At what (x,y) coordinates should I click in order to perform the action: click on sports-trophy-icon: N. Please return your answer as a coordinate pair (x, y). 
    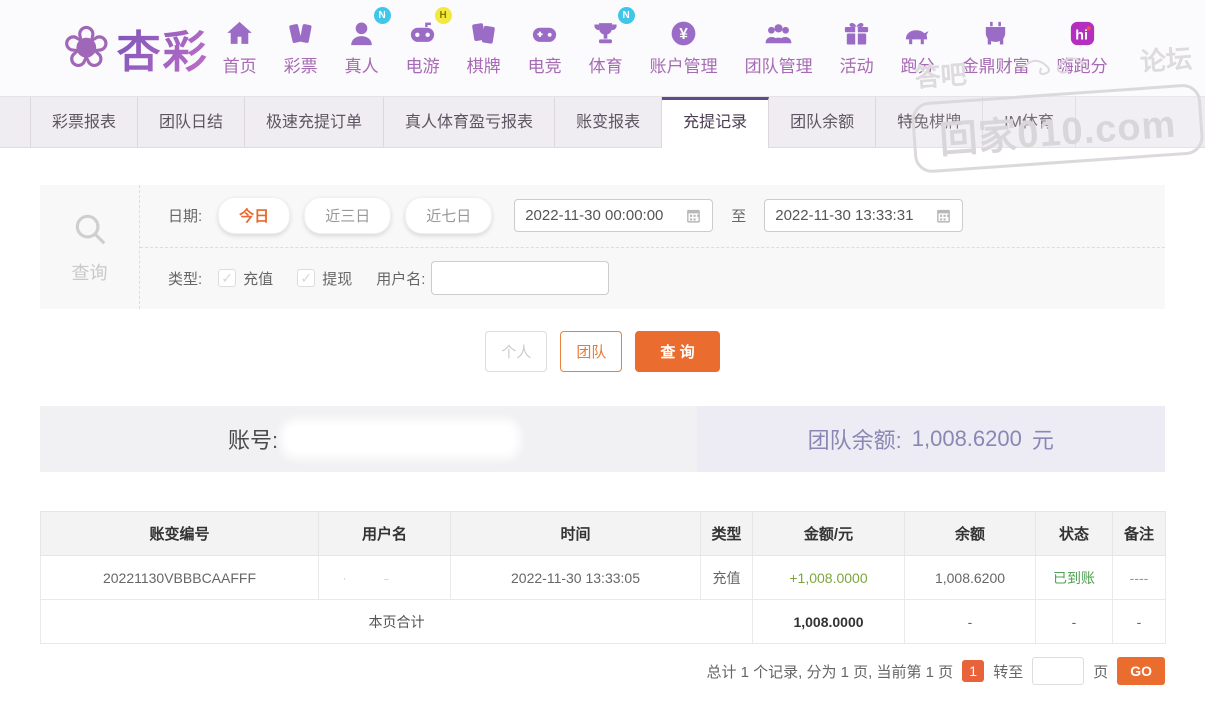
    Looking at the image, I should click on (612, 28).